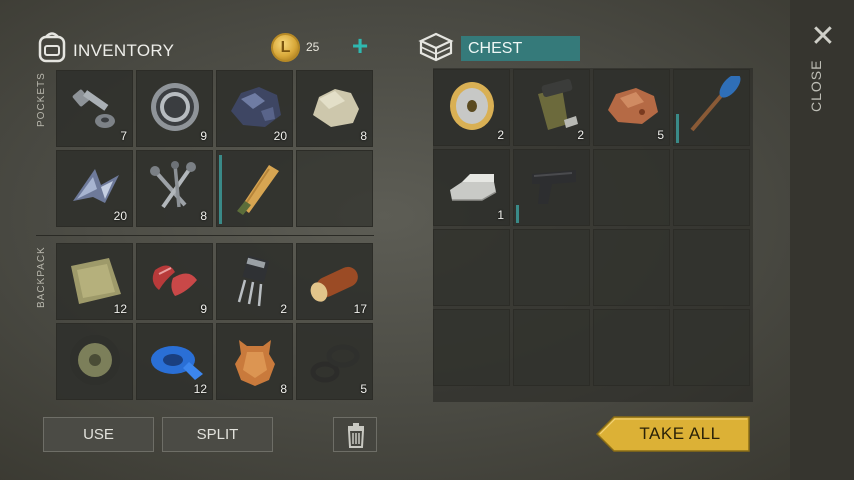 The height and width of the screenshot is (480, 854). I want to click on coin-count: 25, so click(313, 47).